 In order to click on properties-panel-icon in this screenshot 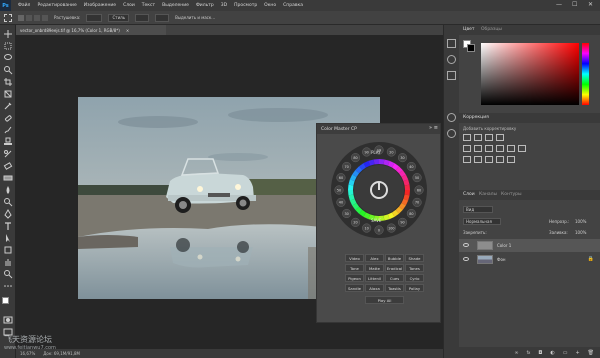, I will do `click(451, 59)`.